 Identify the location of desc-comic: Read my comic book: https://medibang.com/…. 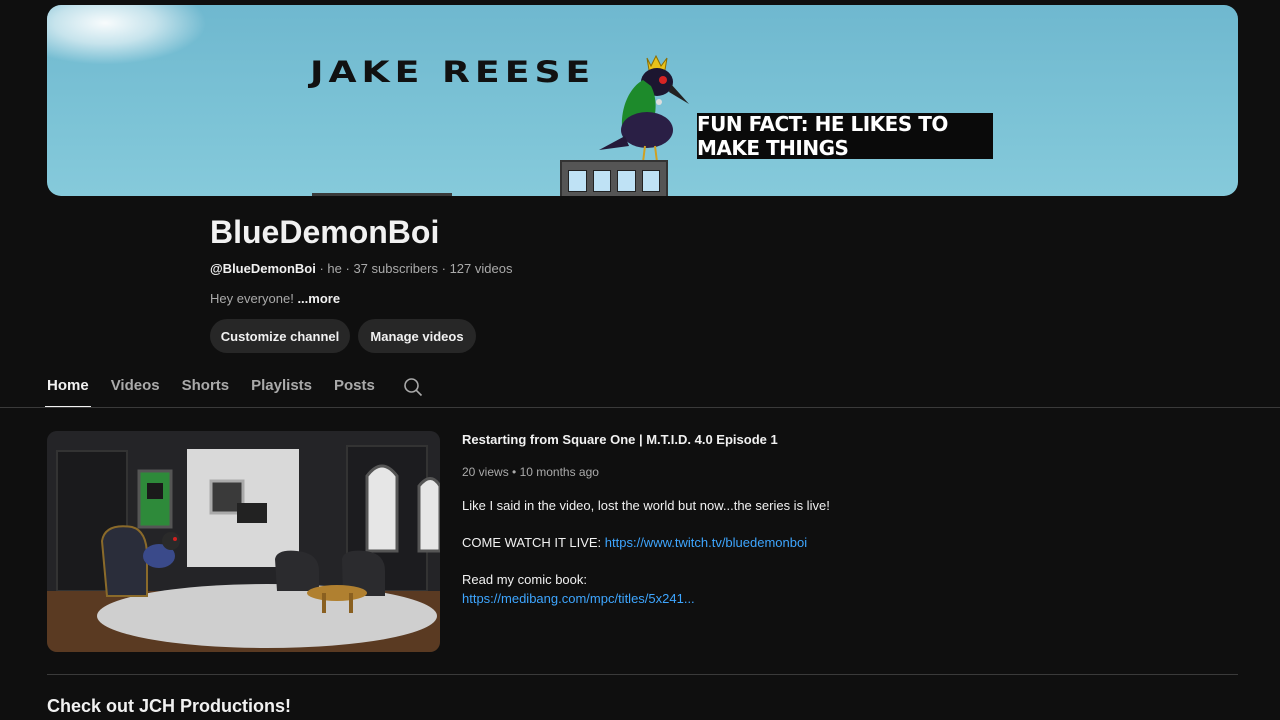
(578, 589).